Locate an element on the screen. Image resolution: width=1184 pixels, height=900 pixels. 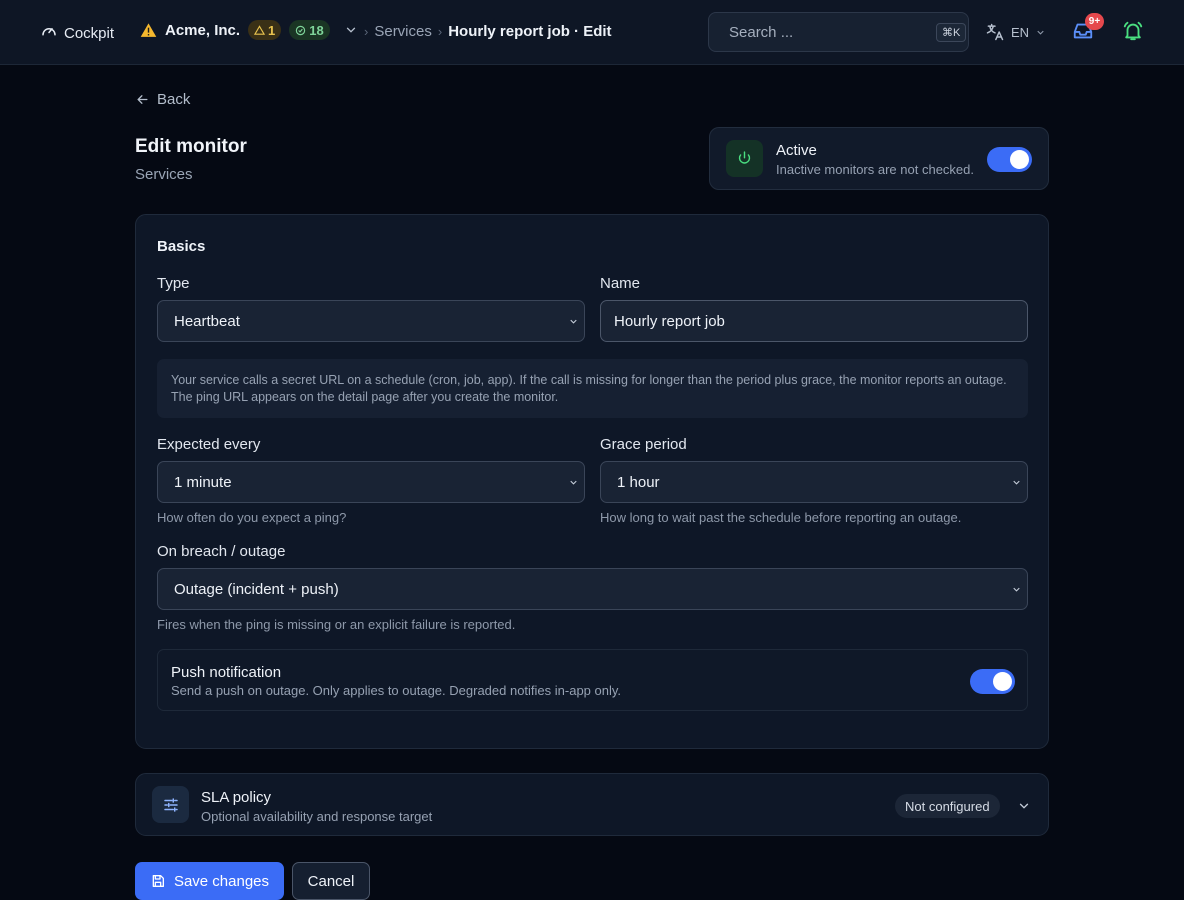
push-notification-title: Push notification is located at coordinates (226, 672).